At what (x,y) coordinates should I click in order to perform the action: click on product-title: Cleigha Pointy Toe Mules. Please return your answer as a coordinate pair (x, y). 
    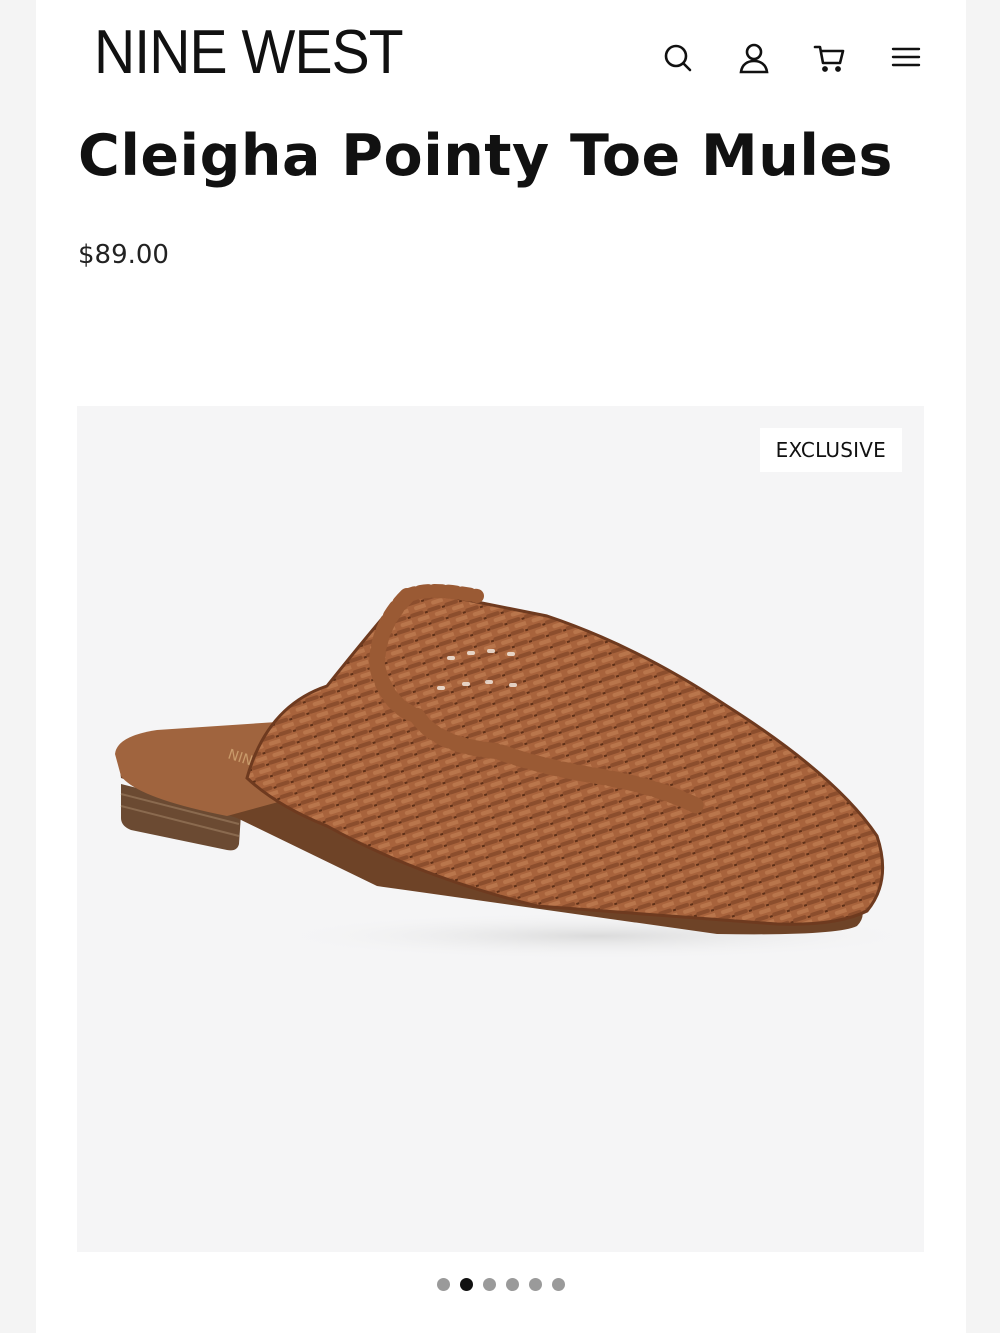
    Looking at the image, I should click on (485, 156).